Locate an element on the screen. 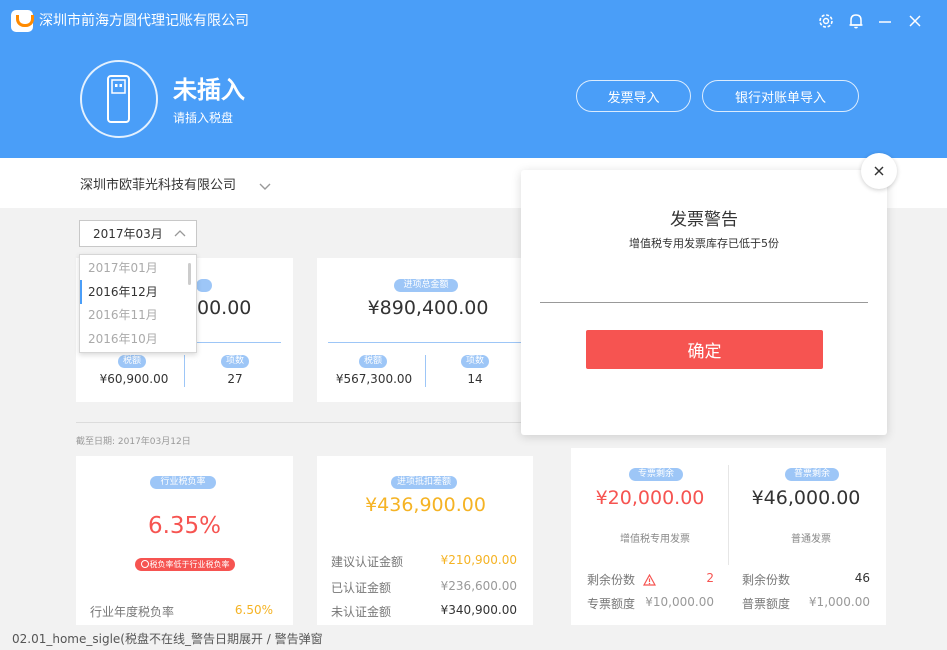 The width and height of the screenshot is (947, 650). disk-status: 未插入 is located at coordinates (209, 90).